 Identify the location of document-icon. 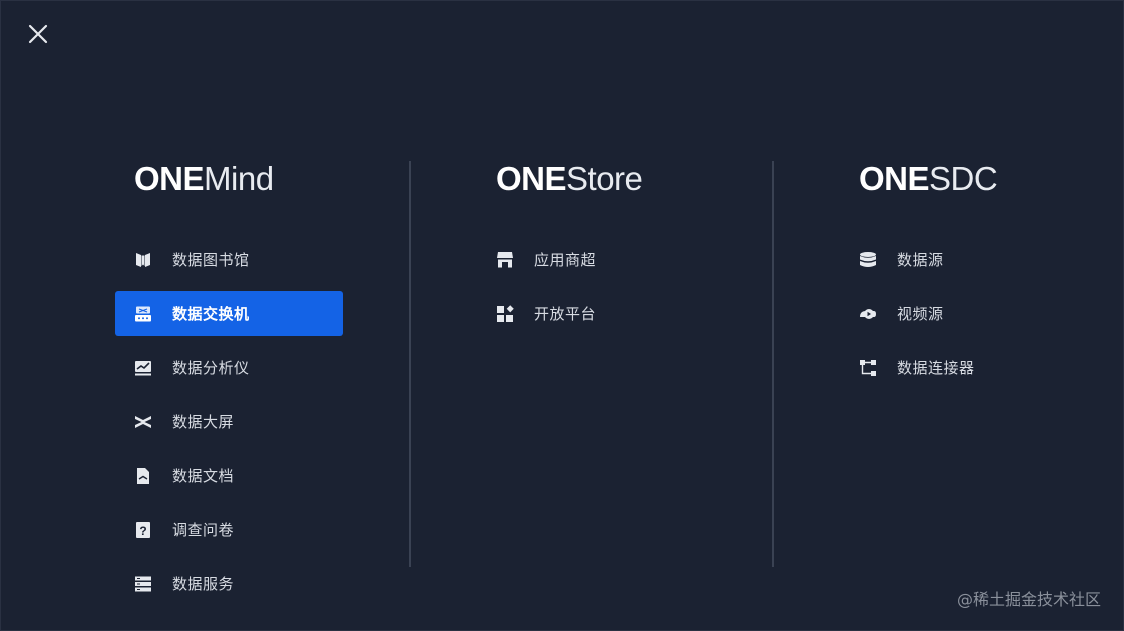
(143, 476).